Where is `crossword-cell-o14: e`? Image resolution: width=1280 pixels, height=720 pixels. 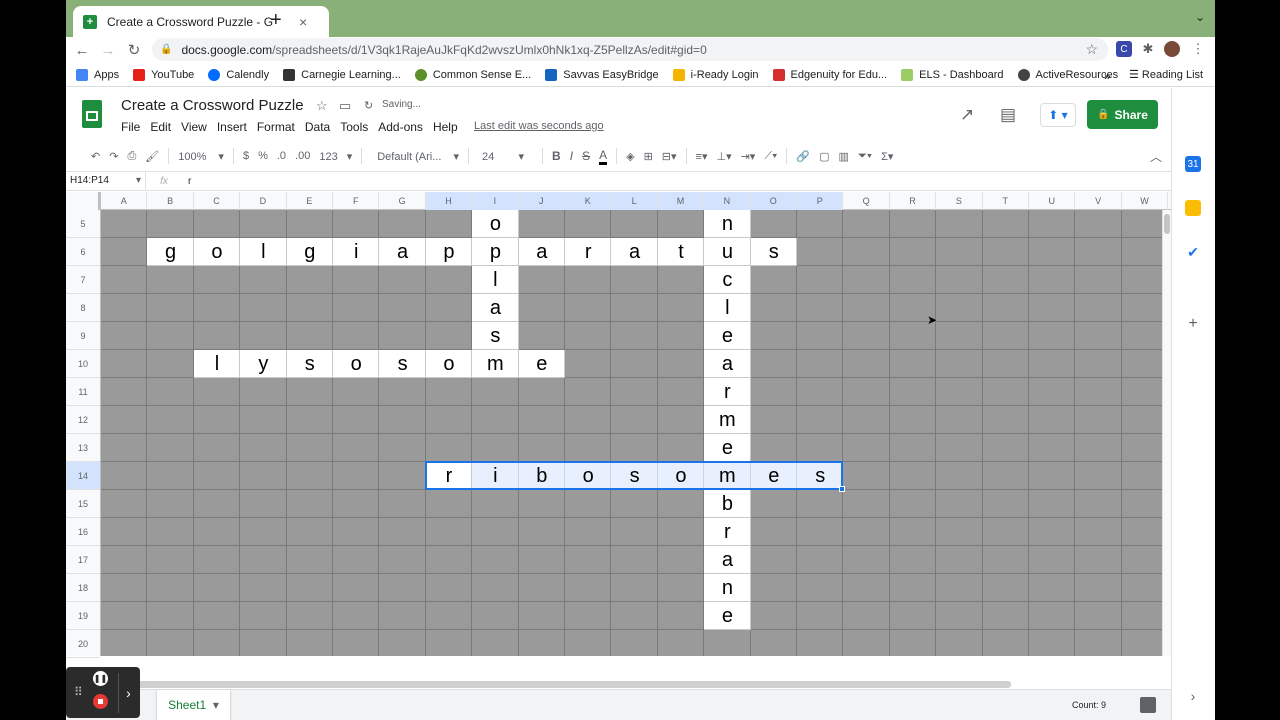 crossword-cell-o14: e is located at coordinates (773, 476).